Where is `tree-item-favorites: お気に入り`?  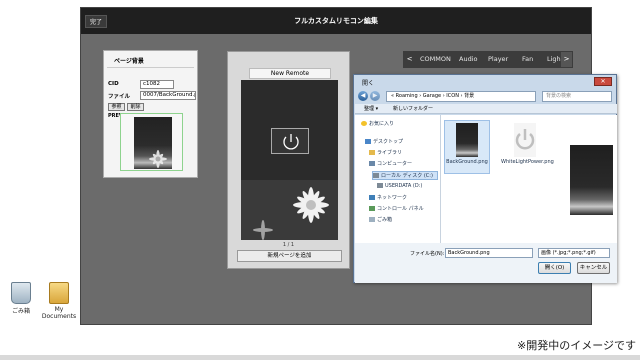
tree-item-favorites: お気に入り is located at coordinates (377, 123).